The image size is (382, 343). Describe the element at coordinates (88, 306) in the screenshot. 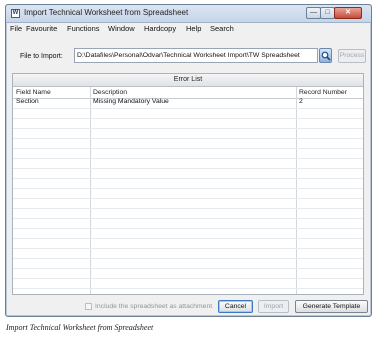

I see `attach-spreadsheet-checkbox` at that location.